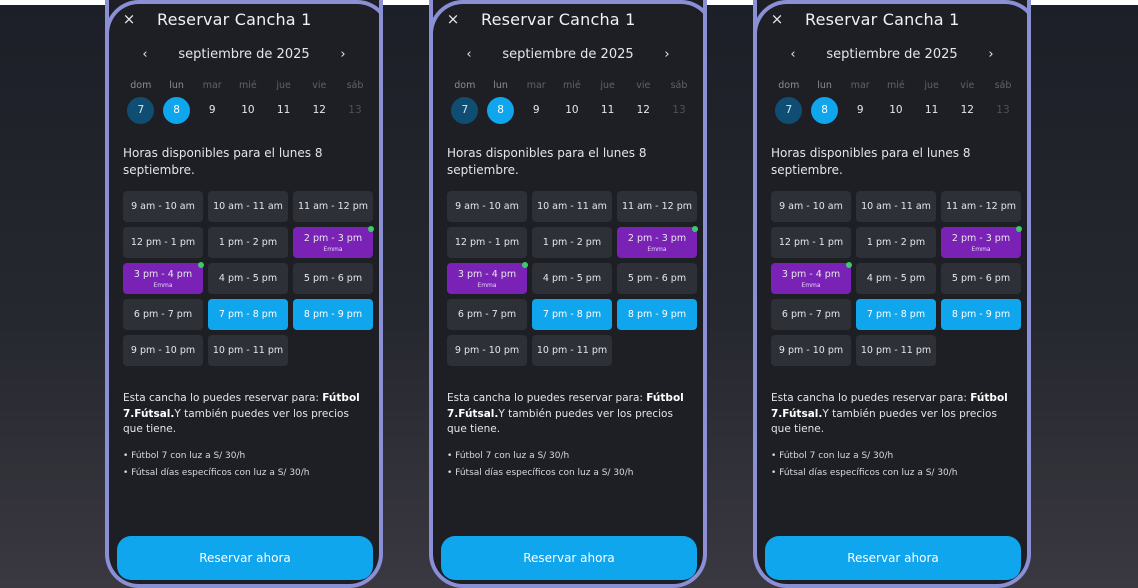 This screenshot has height=588, width=1138. Describe the element at coordinates (1019, 229) in the screenshot. I see `status-dot-icon` at that location.